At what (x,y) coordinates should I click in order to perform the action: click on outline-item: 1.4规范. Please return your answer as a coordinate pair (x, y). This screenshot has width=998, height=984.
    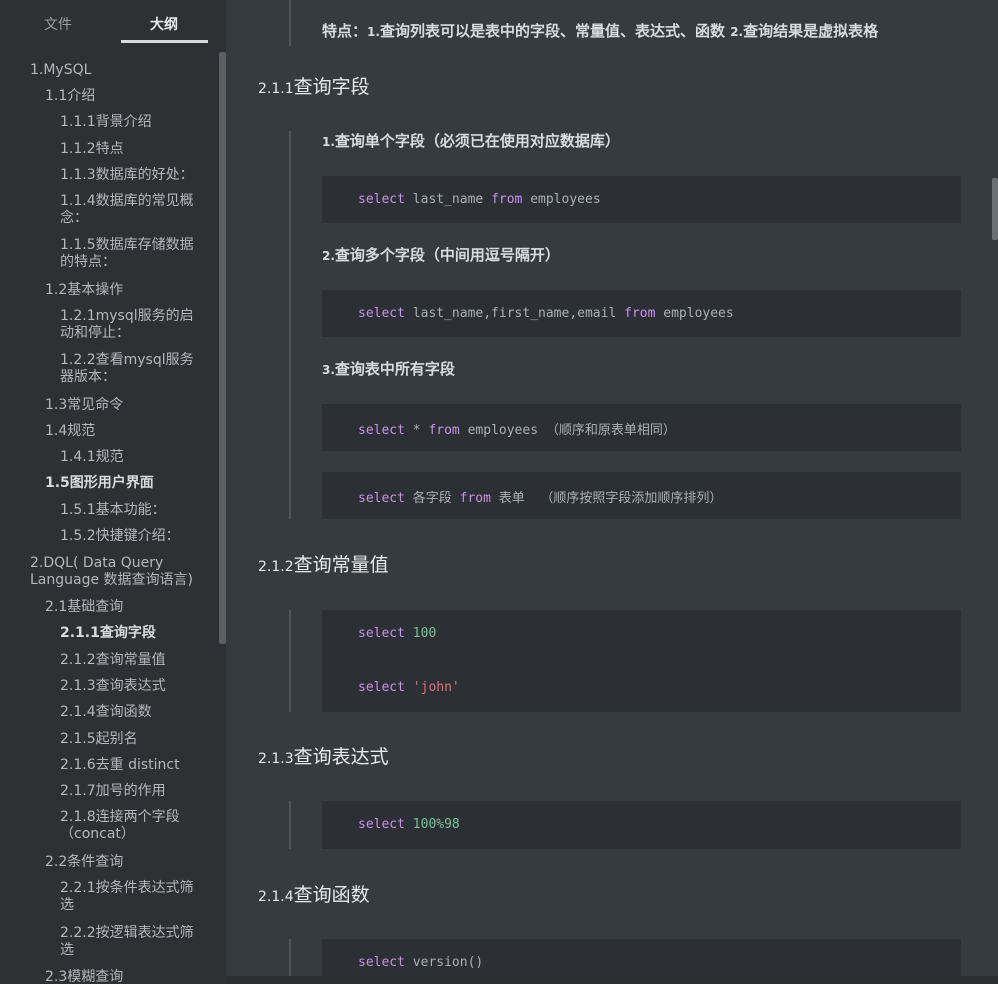
    Looking at the image, I should click on (70, 431).